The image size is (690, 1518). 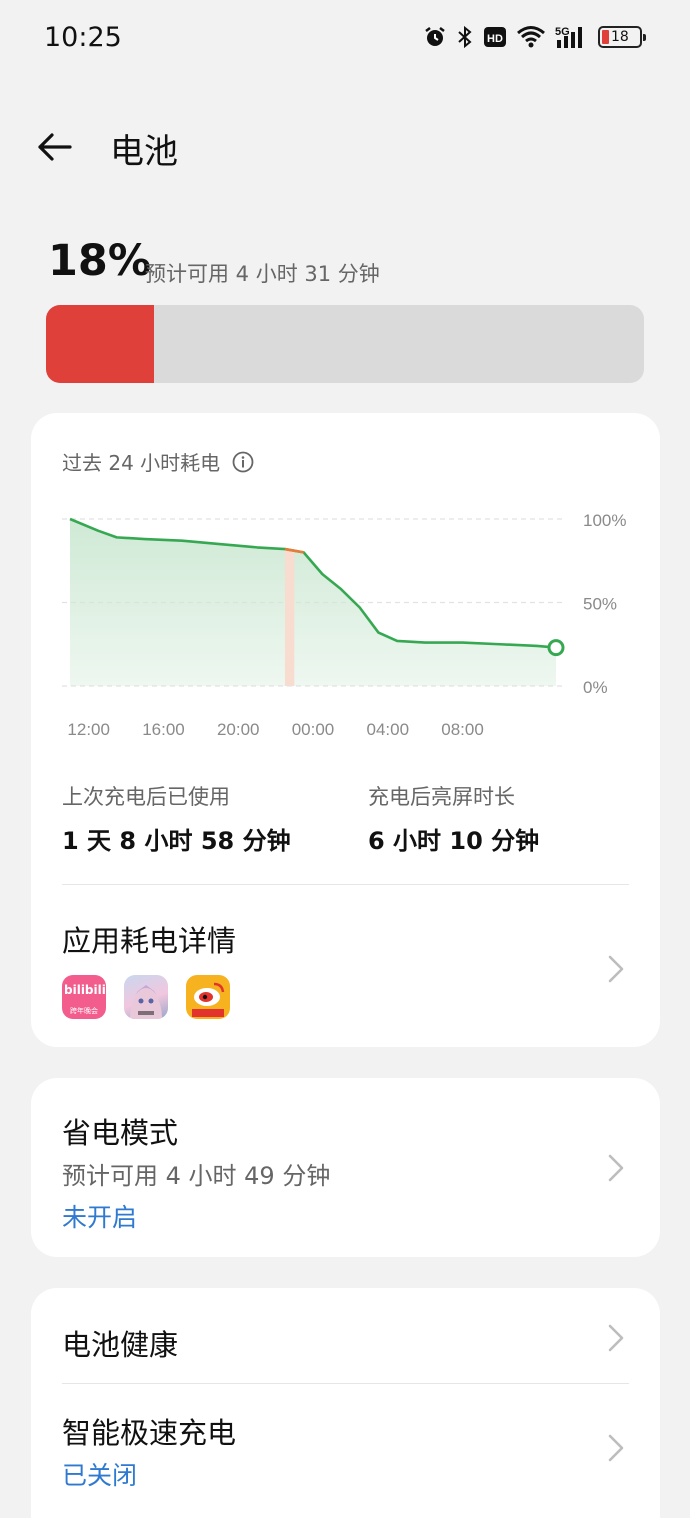 I want to click on x-tick-label: 20:00, so click(x=238, y=729).